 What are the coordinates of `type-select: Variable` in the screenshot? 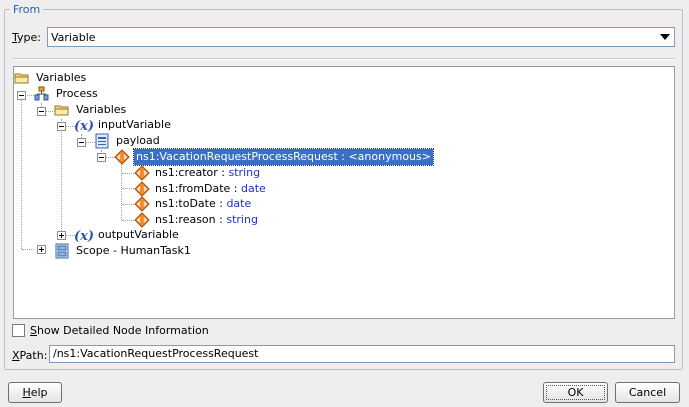 It's located at (361, 37).